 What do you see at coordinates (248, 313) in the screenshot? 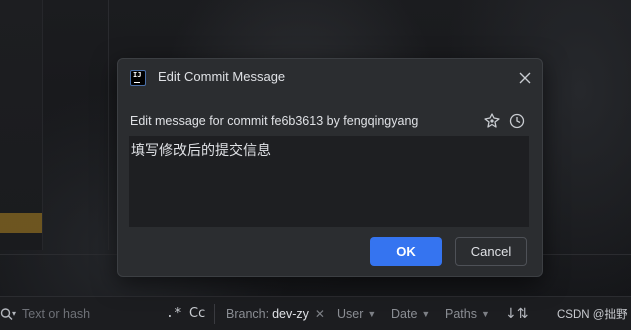
I see `branch-filter-label: Branch:` at bounding box center [248, 313].